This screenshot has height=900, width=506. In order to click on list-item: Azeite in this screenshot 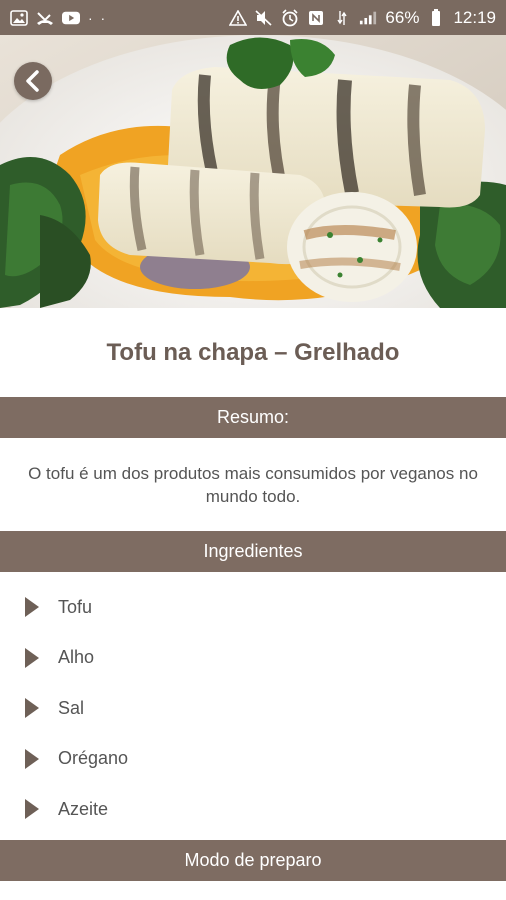, I will do `click(253, 809)`.